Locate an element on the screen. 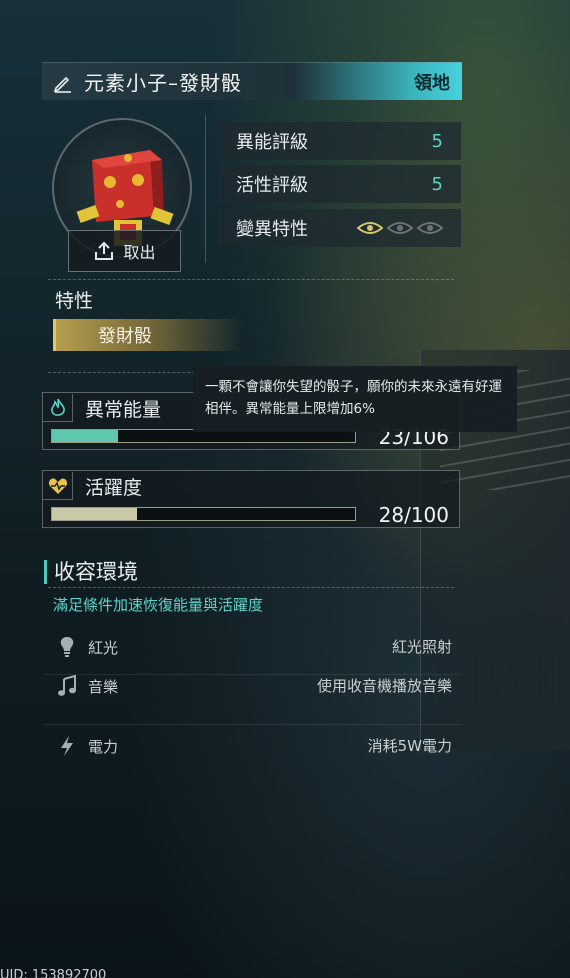 Image resolution: width=570 pixels, height=978 pixels. row-divider is located at coordinates (253, 724).